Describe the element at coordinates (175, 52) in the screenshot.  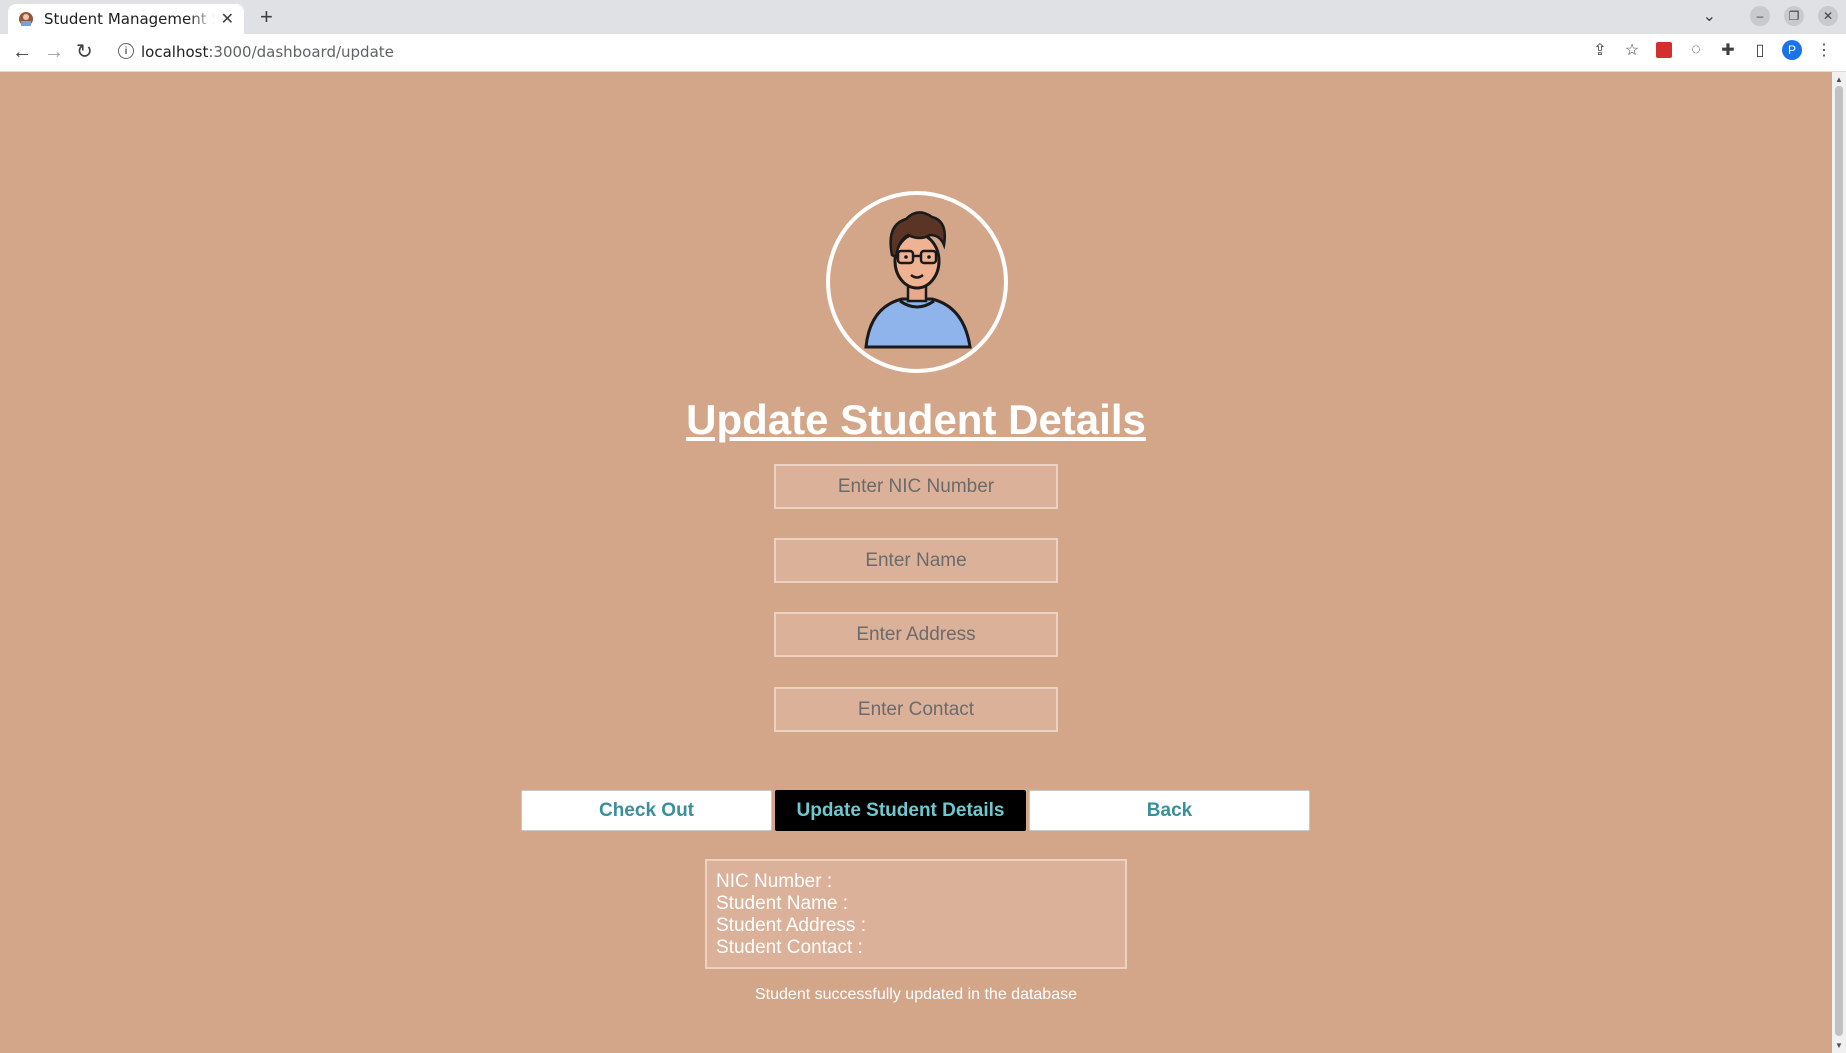
I see `url-host: localhost` at that location.